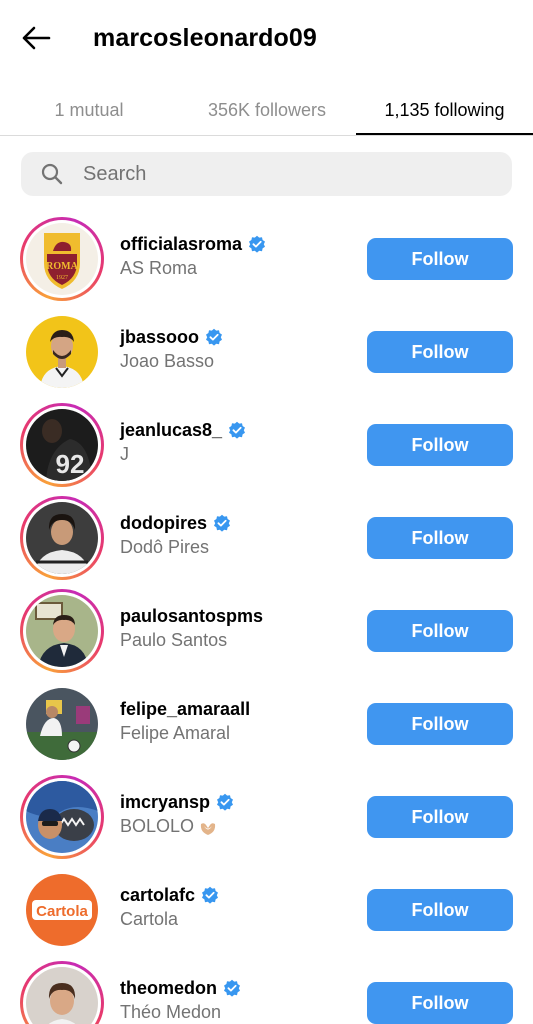 Image resolution: width=533 pixels, height=1024 pixels. I want to click on full-name: Dodô Pires, so click(165, 547).